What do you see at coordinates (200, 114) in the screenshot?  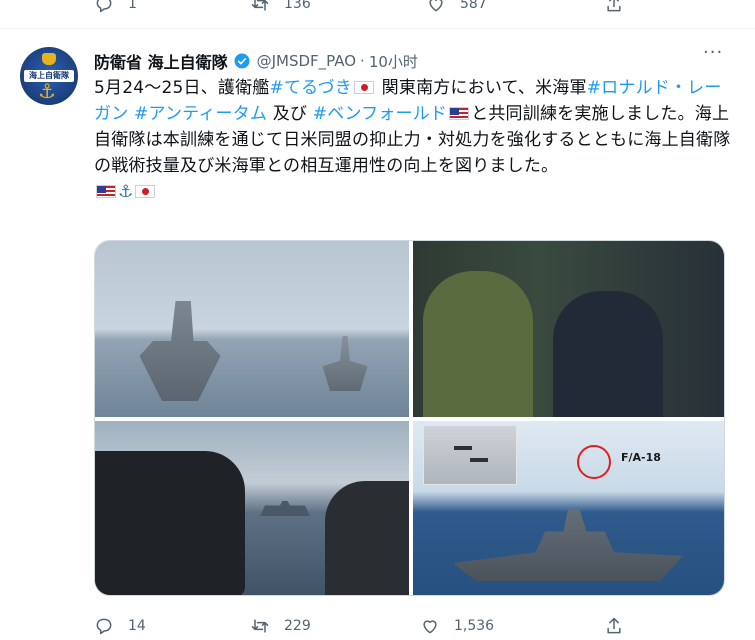 I see `hashtag-link: #アンティータム` at bounding box center [200, 114].